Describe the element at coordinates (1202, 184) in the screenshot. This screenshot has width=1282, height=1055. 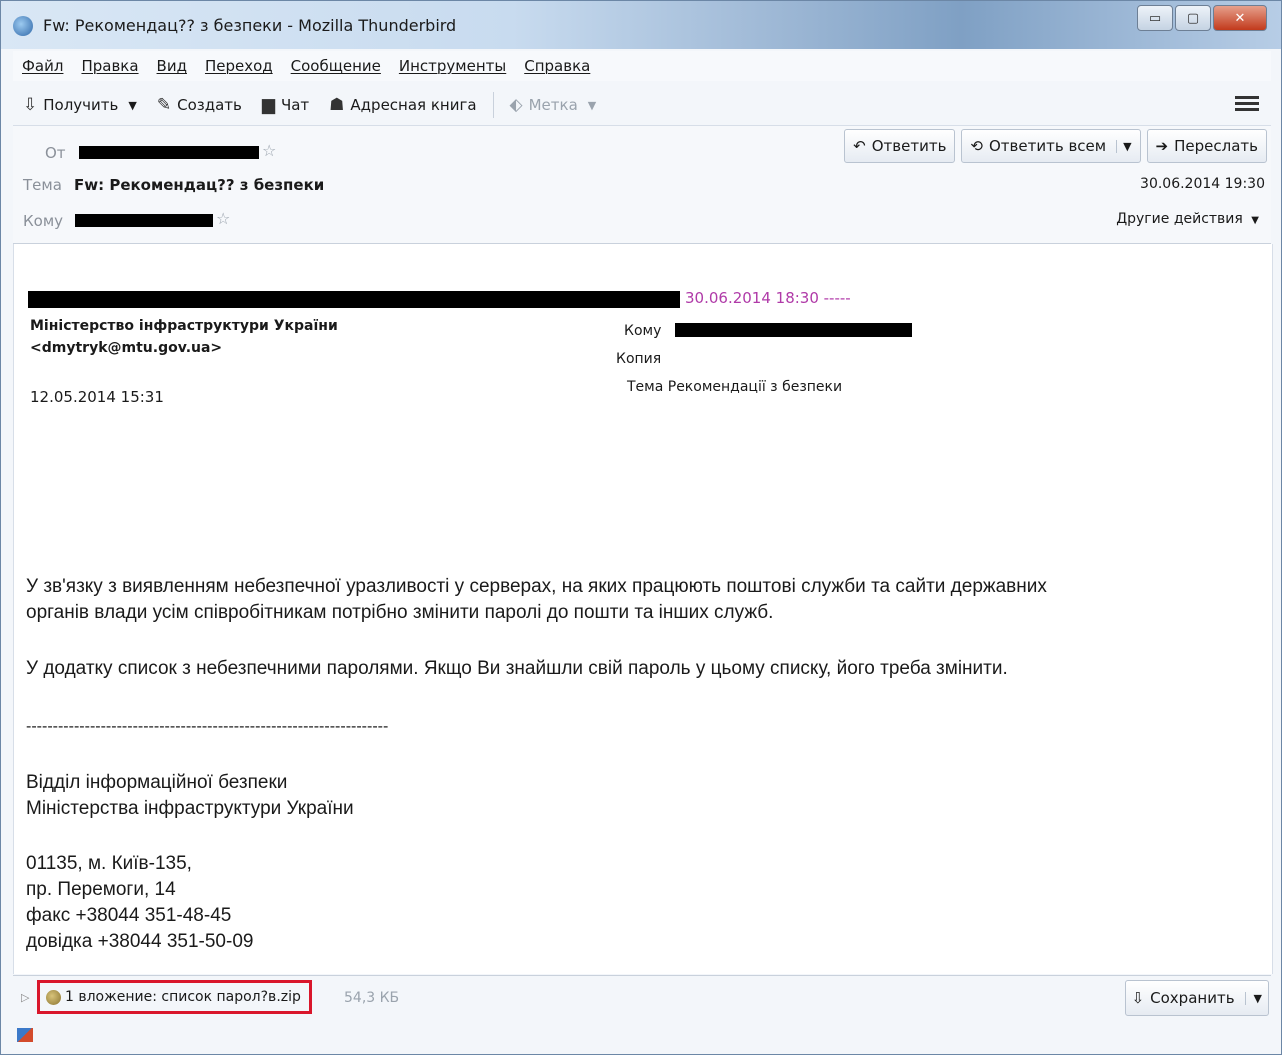
I see `message-date: 30.06.2014 19:30` at that location.